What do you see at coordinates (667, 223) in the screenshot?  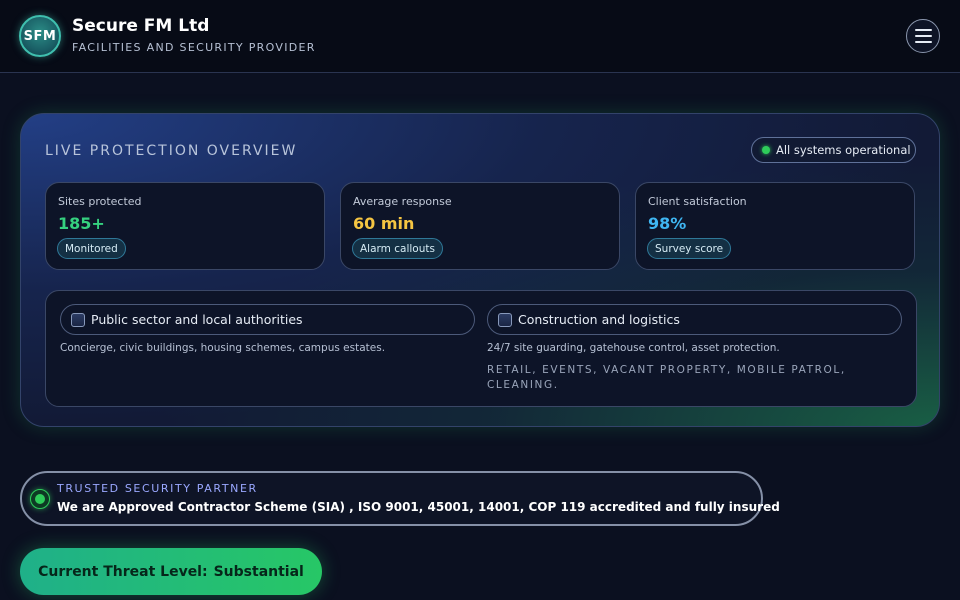 I see `stat-value: 98%` at bounding box center [667, 223].